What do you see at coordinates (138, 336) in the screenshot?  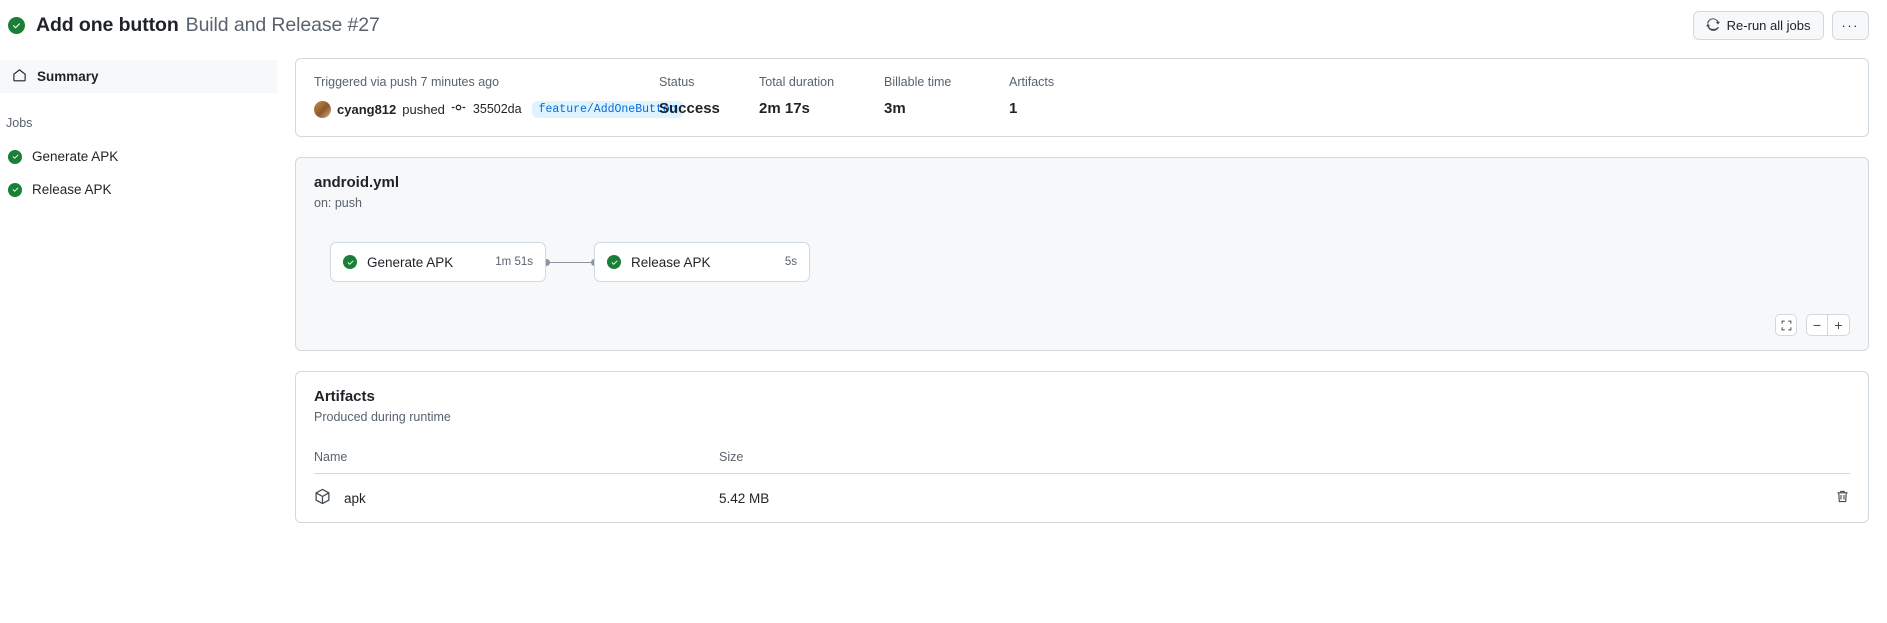 I see `sidebar: Summary Jobs Generate APK Release APK` at bounding box center [138, 336].